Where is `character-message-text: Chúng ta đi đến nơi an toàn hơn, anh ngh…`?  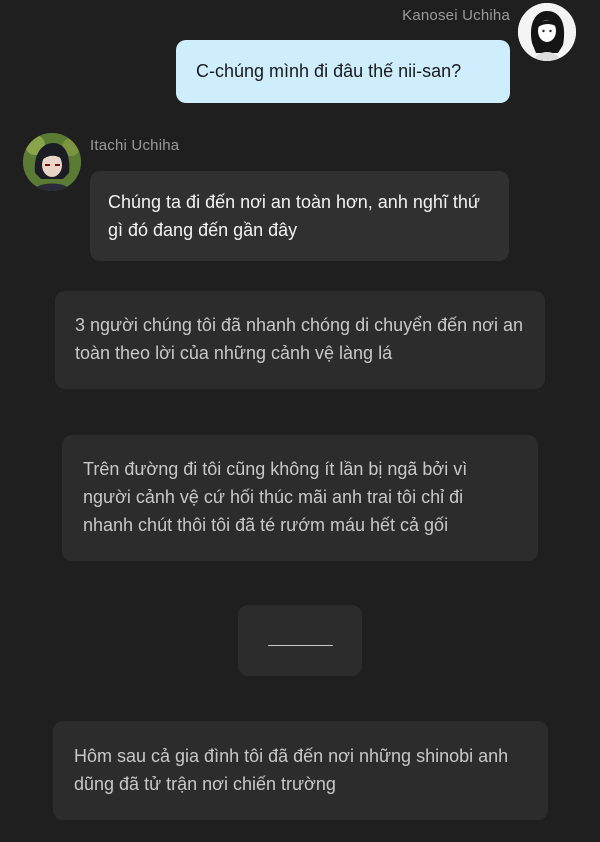
character-message-text: Chúng ta đi đến nơi an toàn hơn, anh ngh… is located at coordinates (294, 216).